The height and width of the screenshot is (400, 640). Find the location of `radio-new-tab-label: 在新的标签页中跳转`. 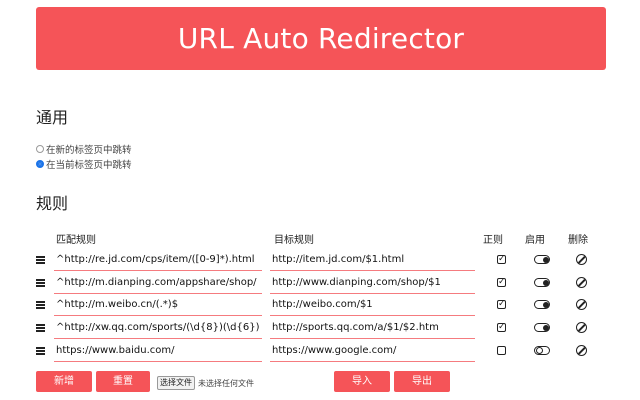

radio-new-tab-label: 在新的标签页中跳转 is located at coordinates (89, 150).